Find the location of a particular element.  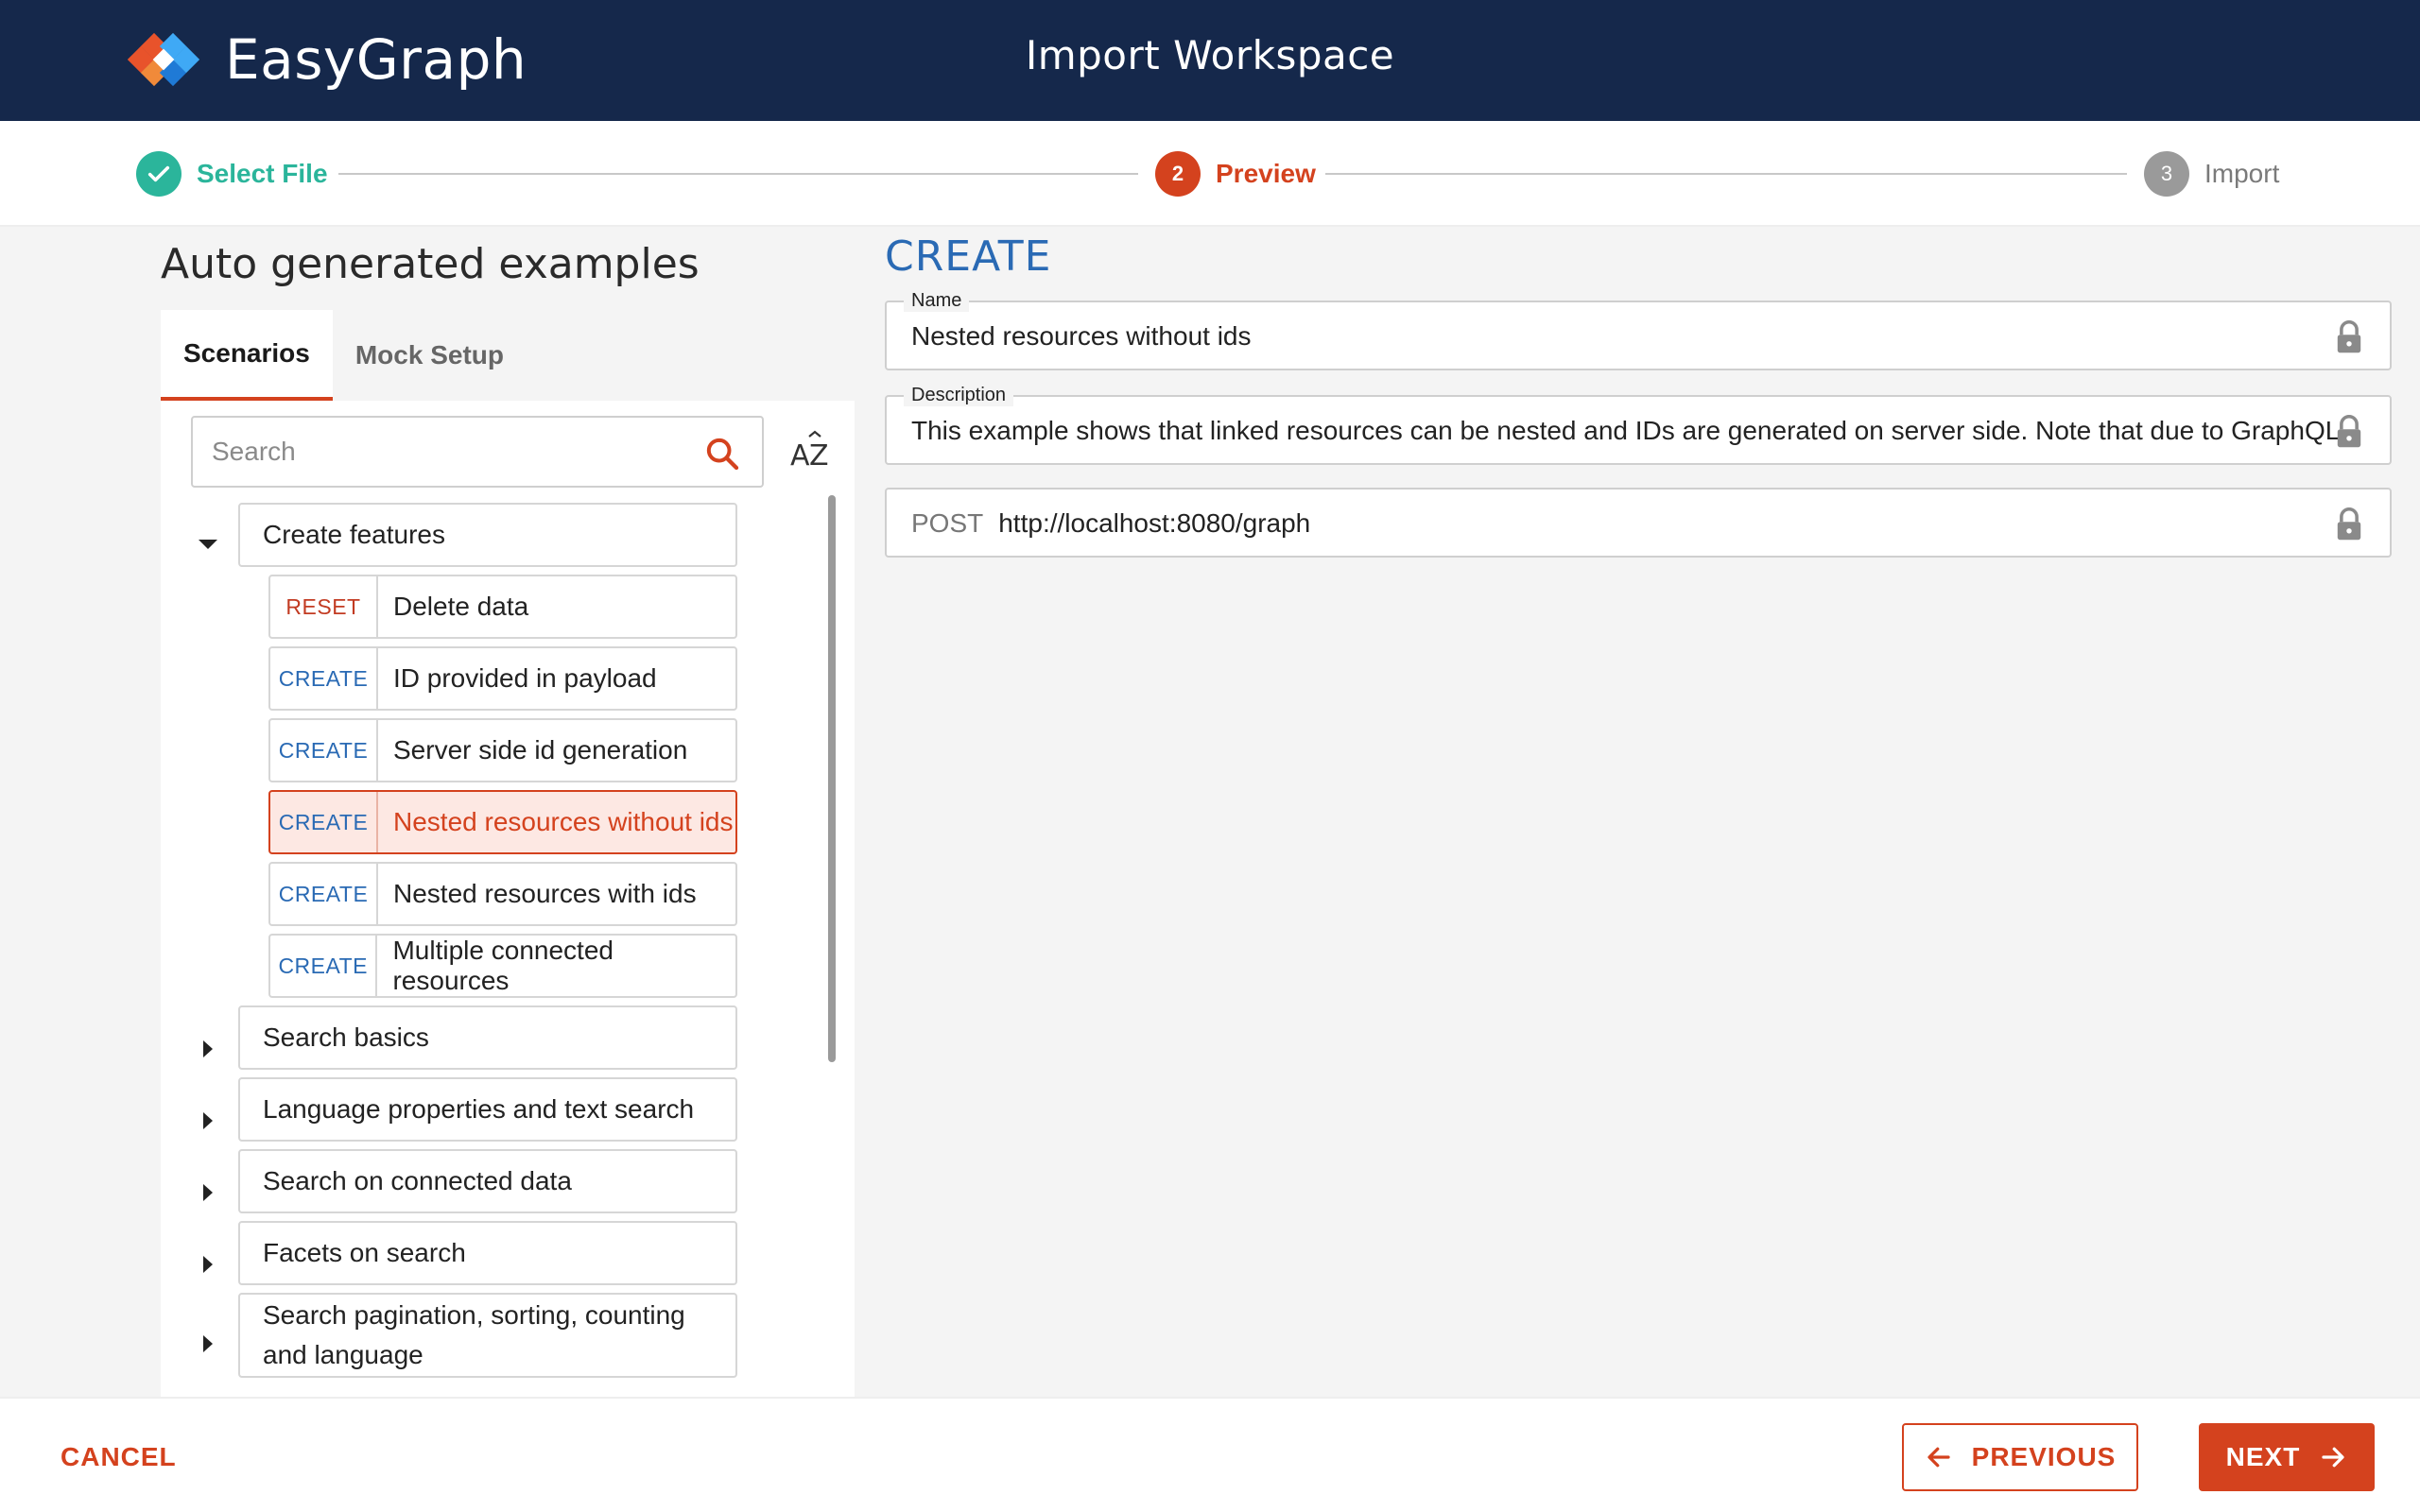

scenario-item: CREATE Nested resources with ids is located at coordinates (502, 894).